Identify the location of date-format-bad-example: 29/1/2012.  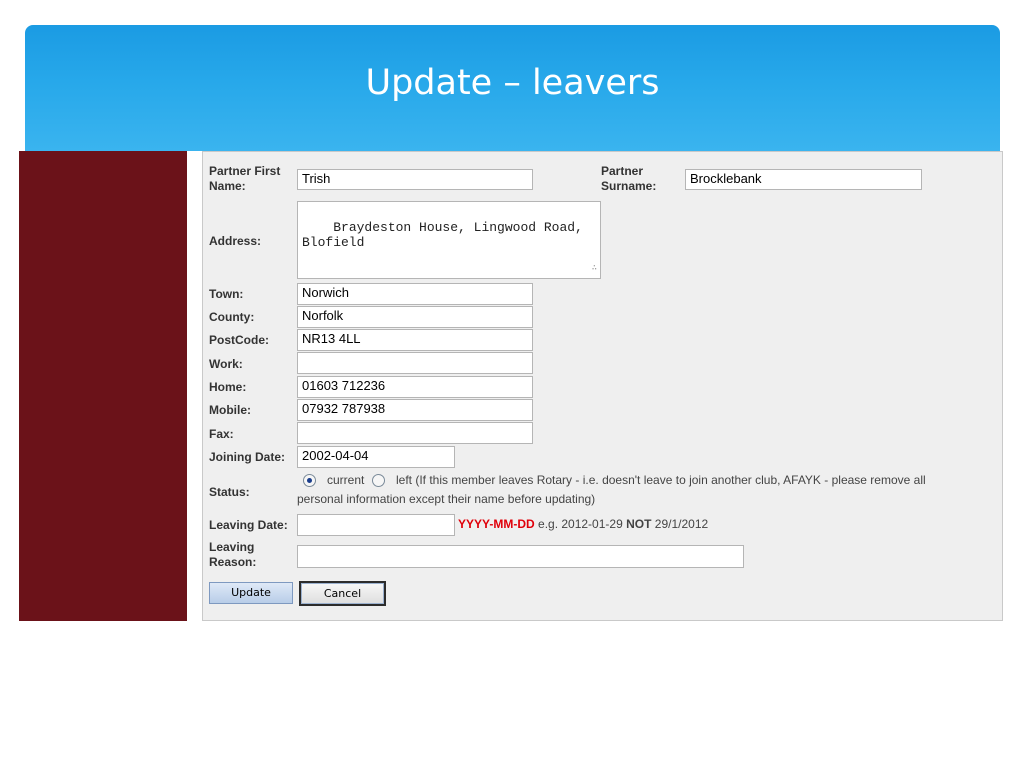
(681, 524).